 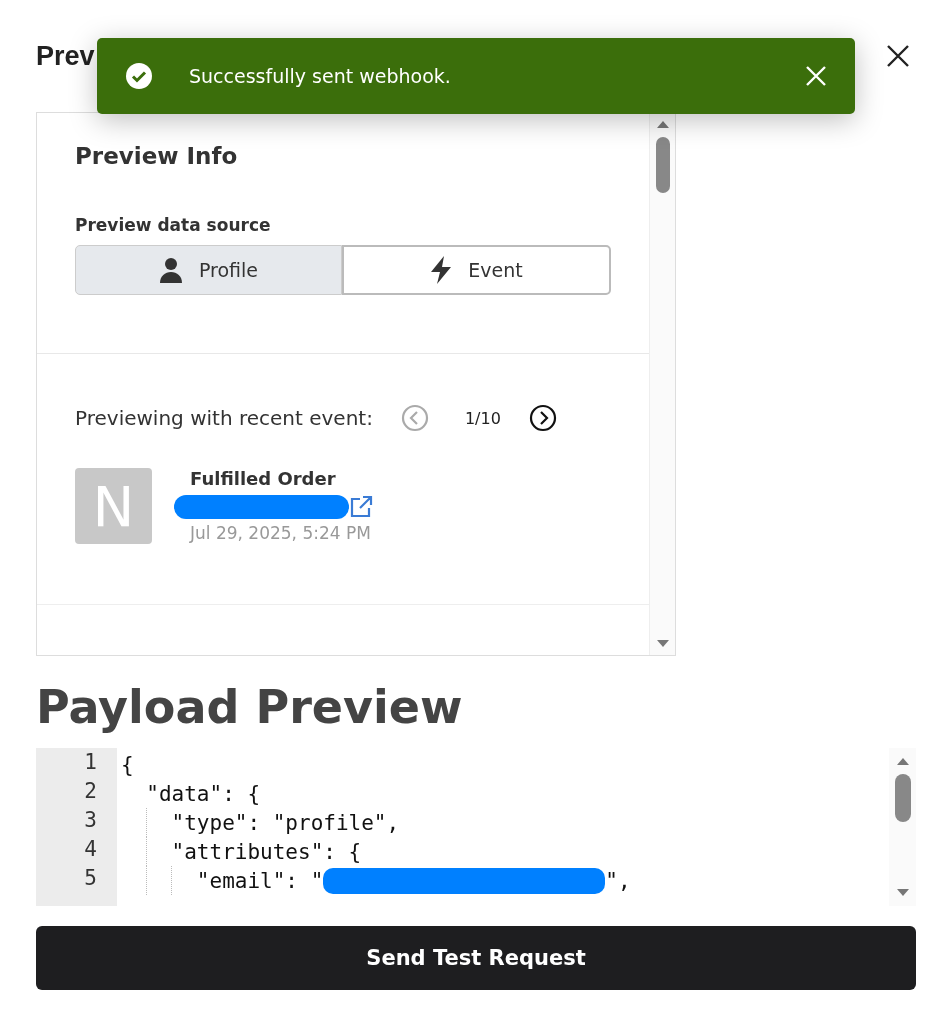 What do you see at coordinates (157, 156) in the screenshot?
I see `section-title: Preview Info` at bounding box center [157, 156].